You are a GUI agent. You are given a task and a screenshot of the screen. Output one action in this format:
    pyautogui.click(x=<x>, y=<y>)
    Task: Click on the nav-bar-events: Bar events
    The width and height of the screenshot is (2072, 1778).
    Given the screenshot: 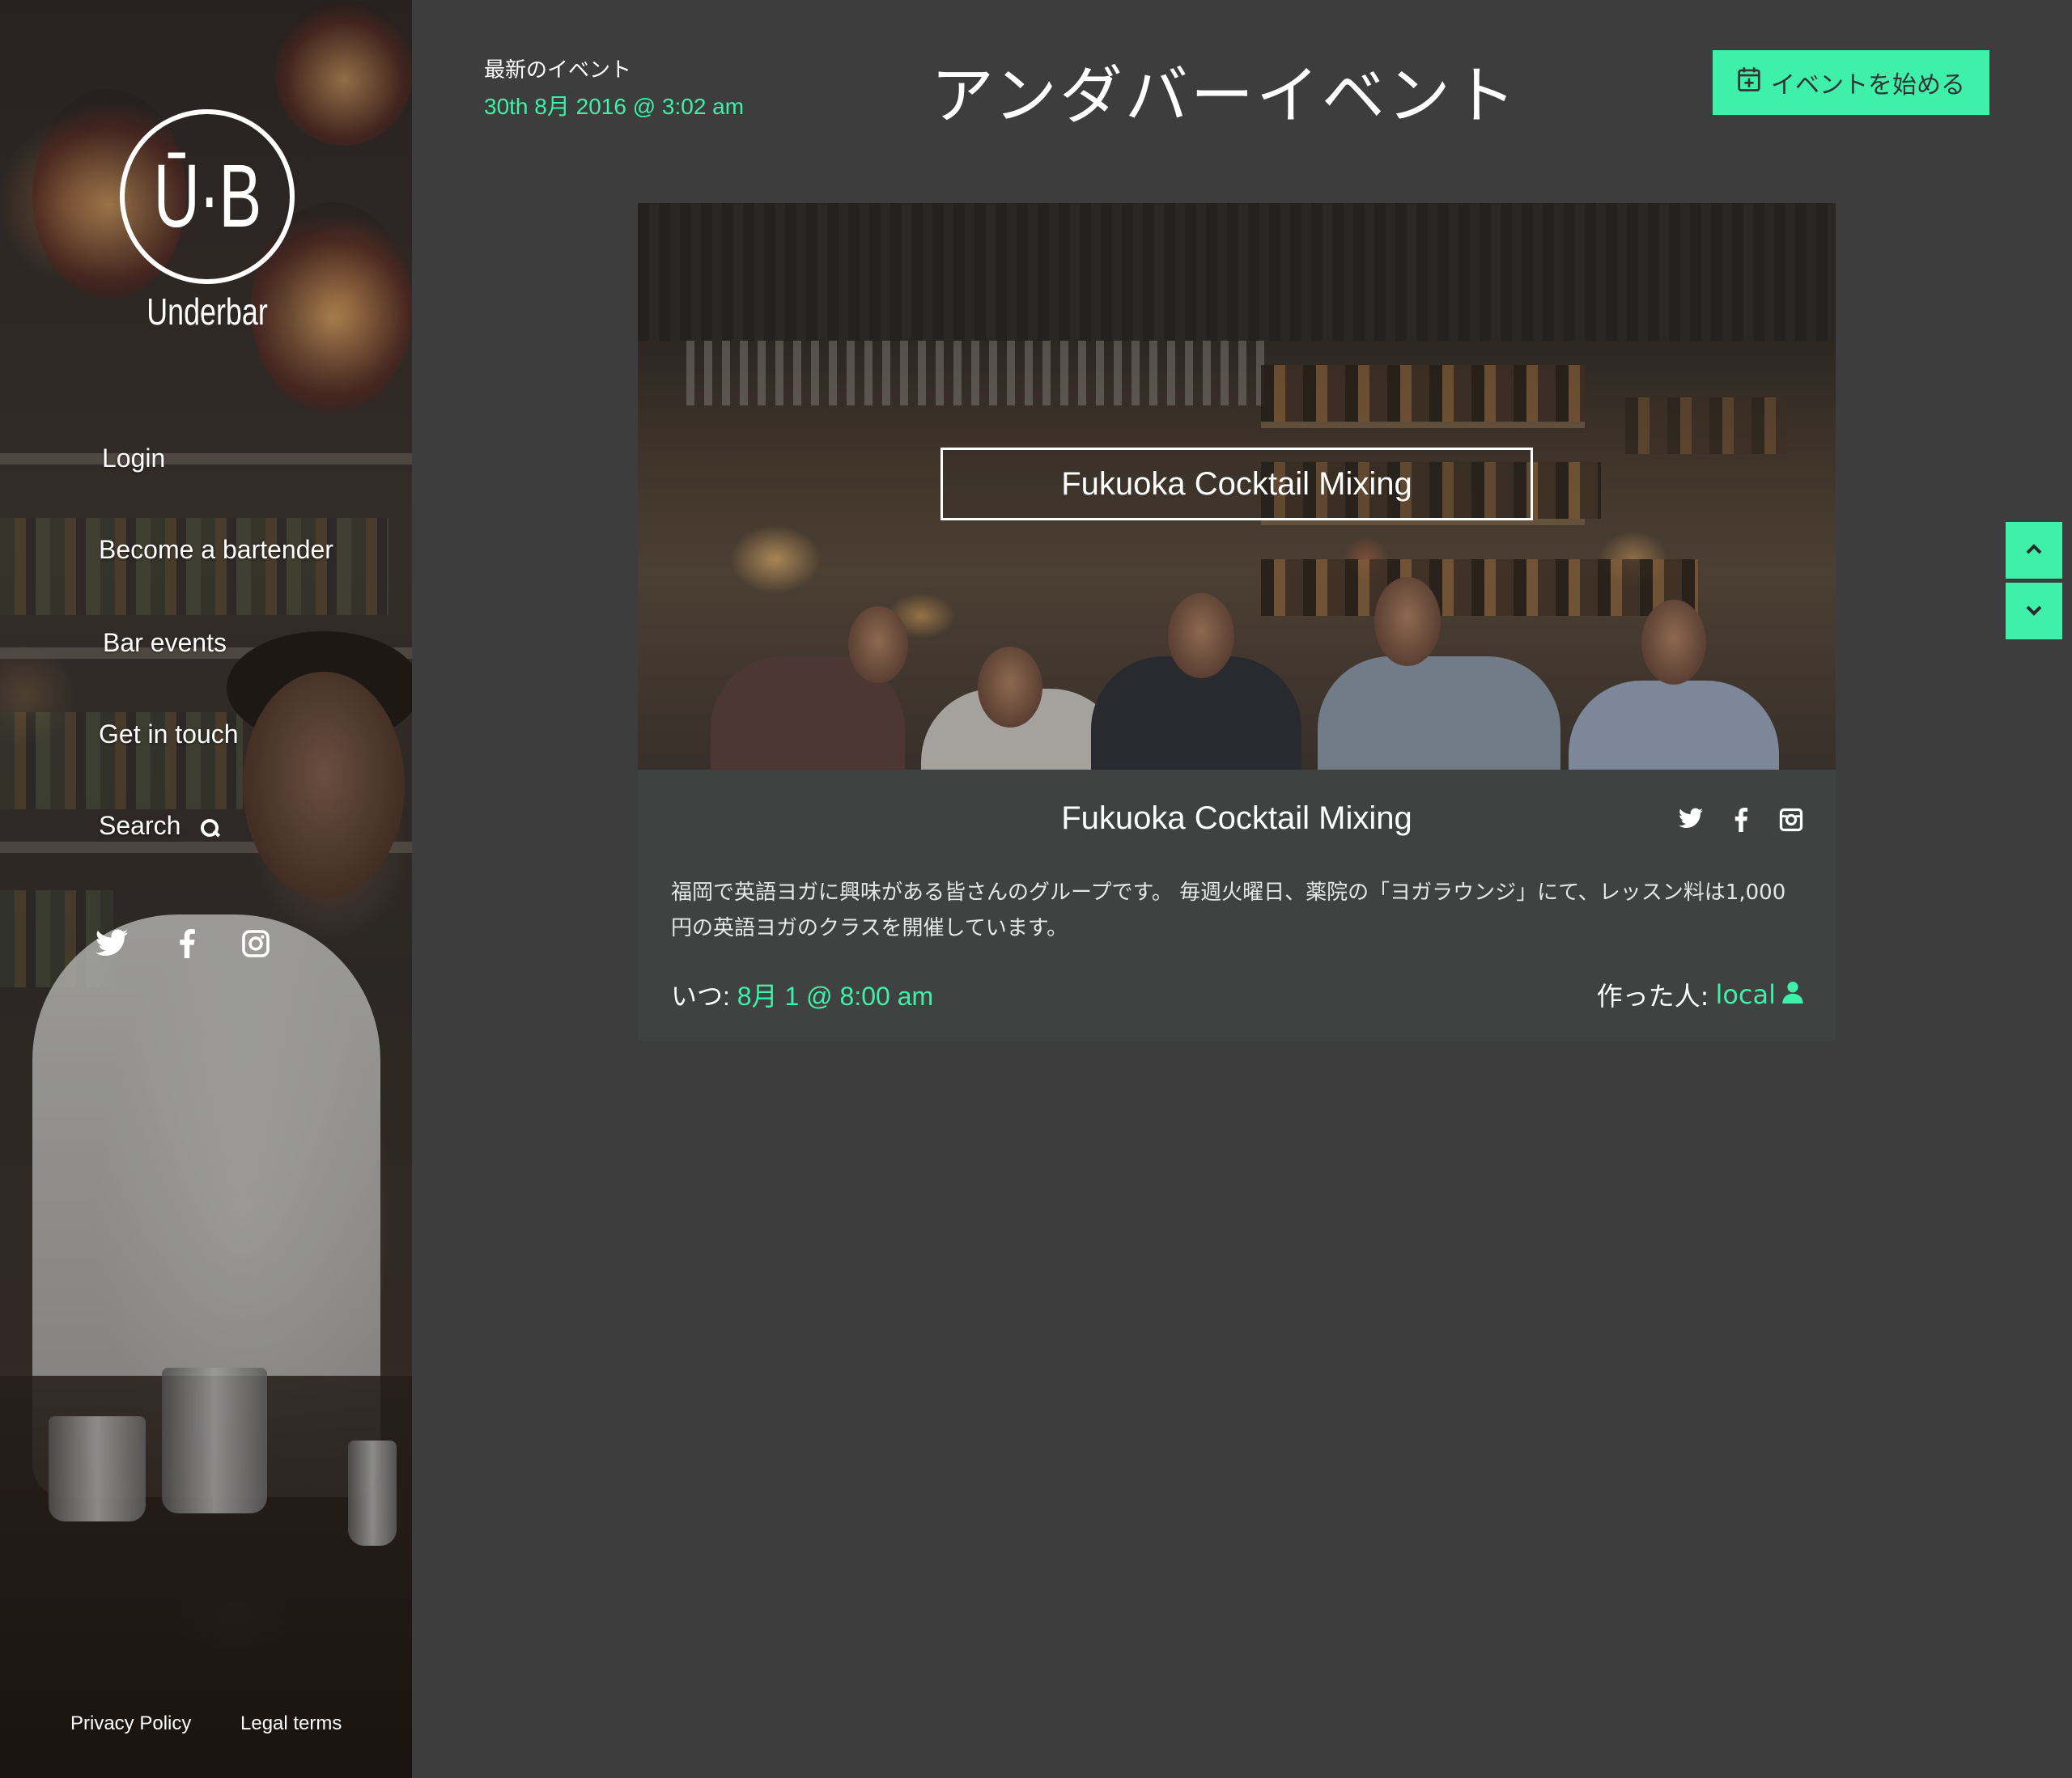 What is the action you would take?
    pyautogui.click(x=165, y=643)
    